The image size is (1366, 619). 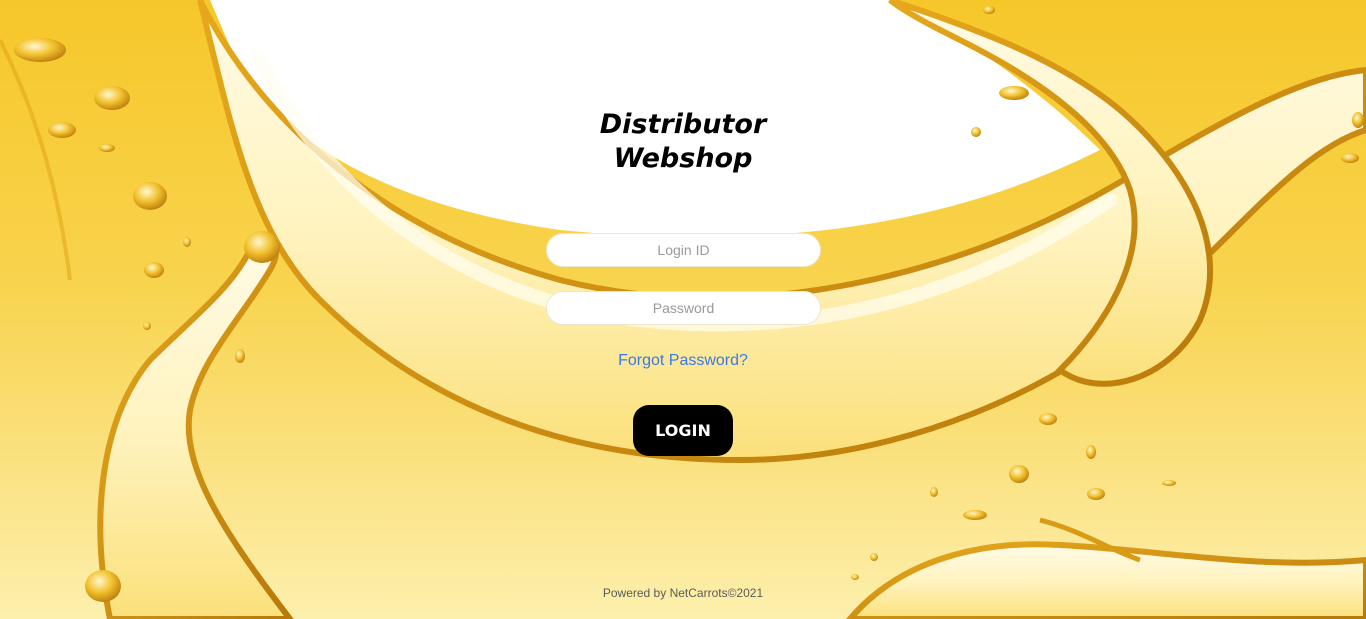 I want to click on password-input, so click(x=683, y=308).